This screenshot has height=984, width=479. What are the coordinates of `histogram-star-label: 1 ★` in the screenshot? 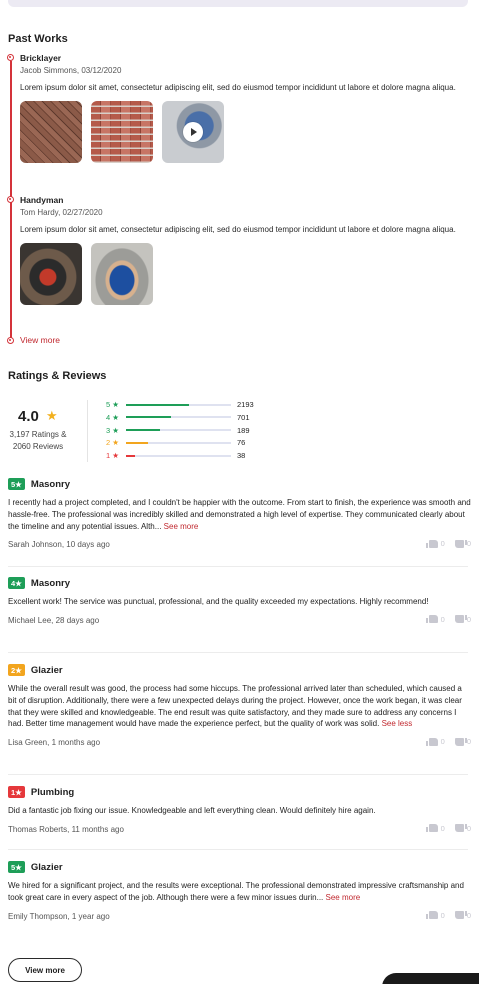 It's located at (112, 456).